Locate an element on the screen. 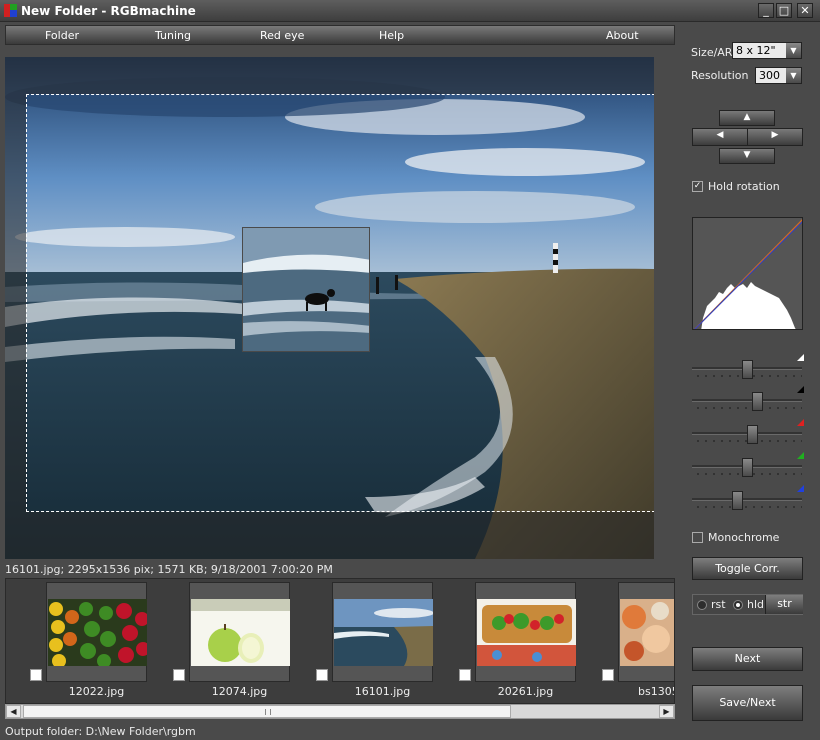 This screenshot has height=740, width=820. mode-radio-group: rst hld str is located at coordinates (747, 604).